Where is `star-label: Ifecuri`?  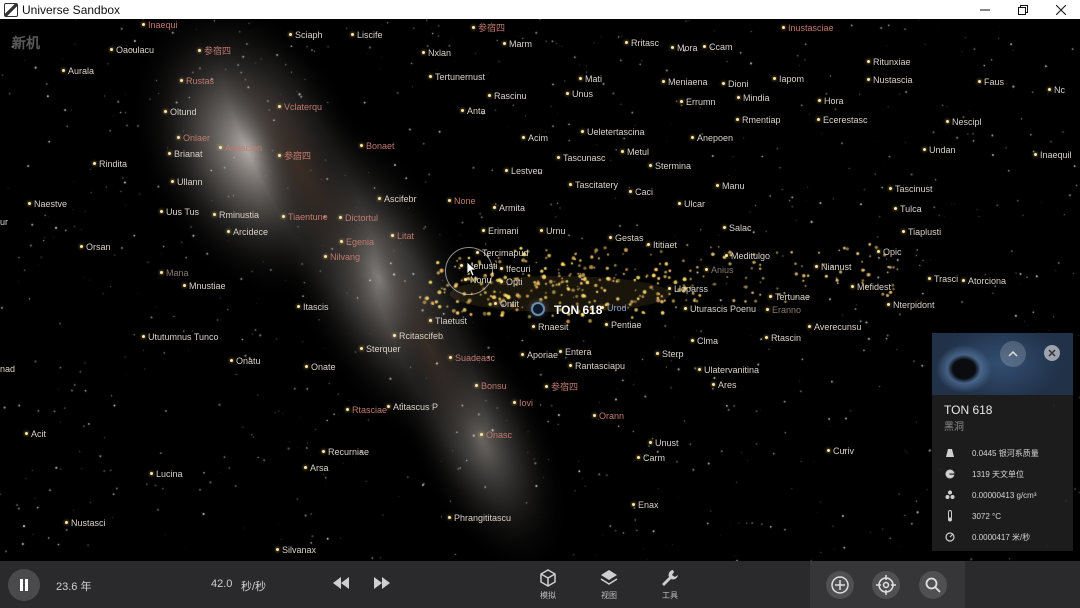 star-label: Ifecuri is located at coordinates (515, 269).